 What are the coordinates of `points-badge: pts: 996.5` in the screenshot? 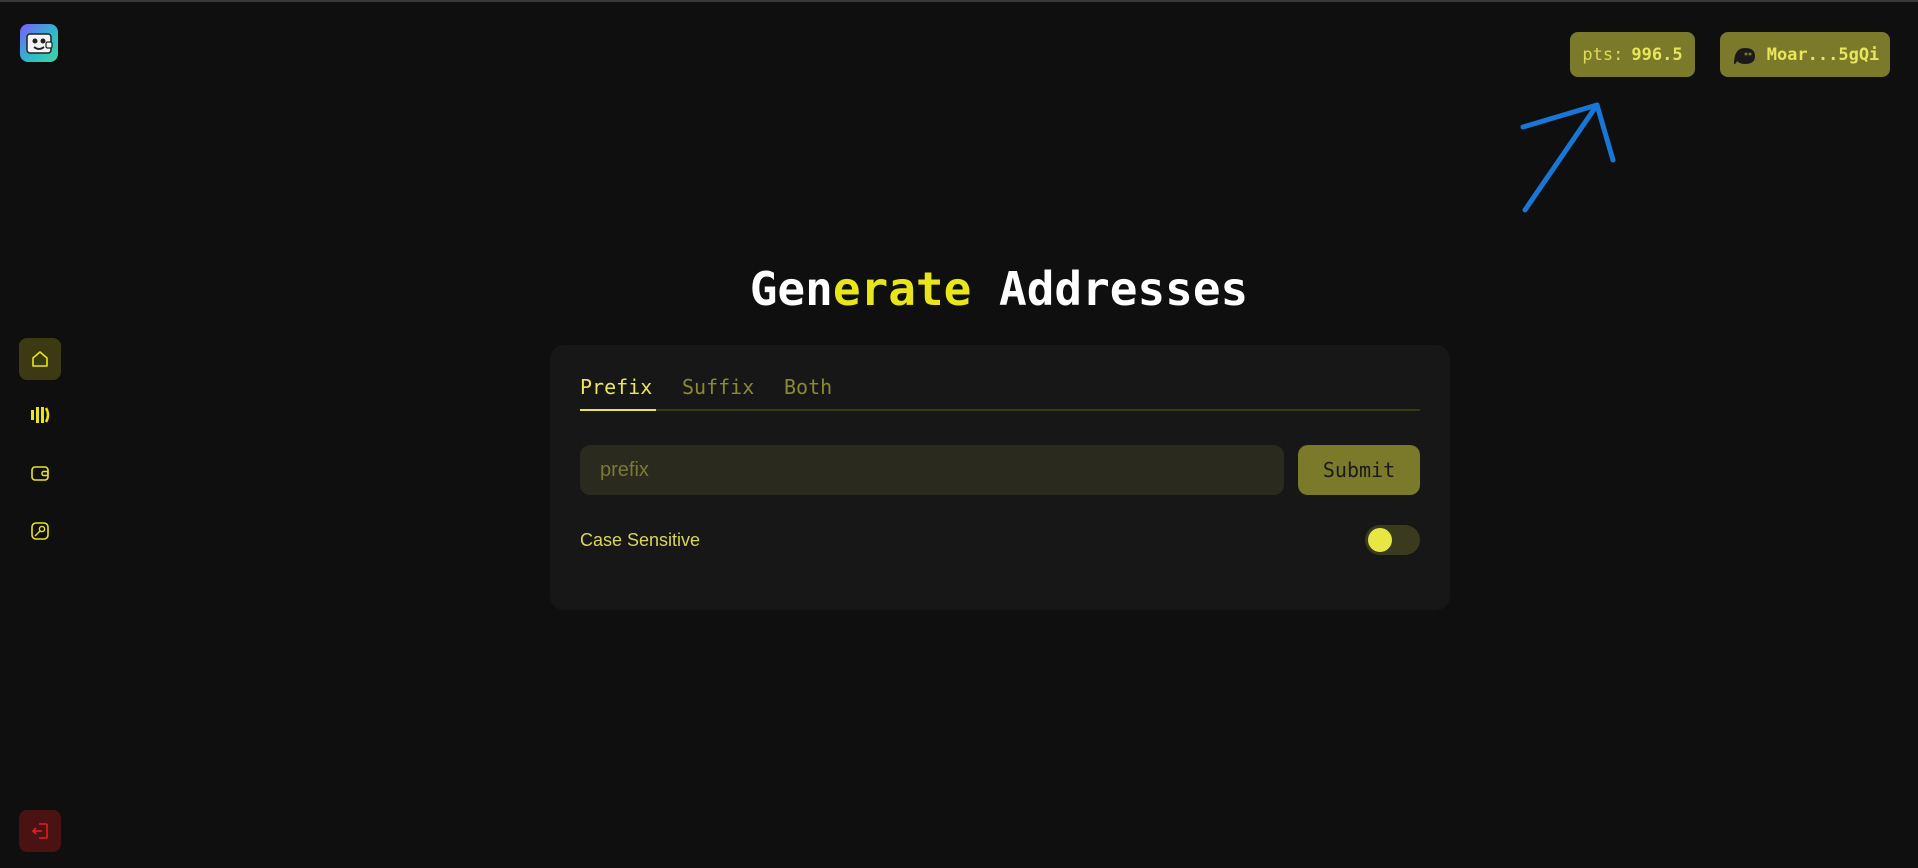 It's located at (1632, 54).